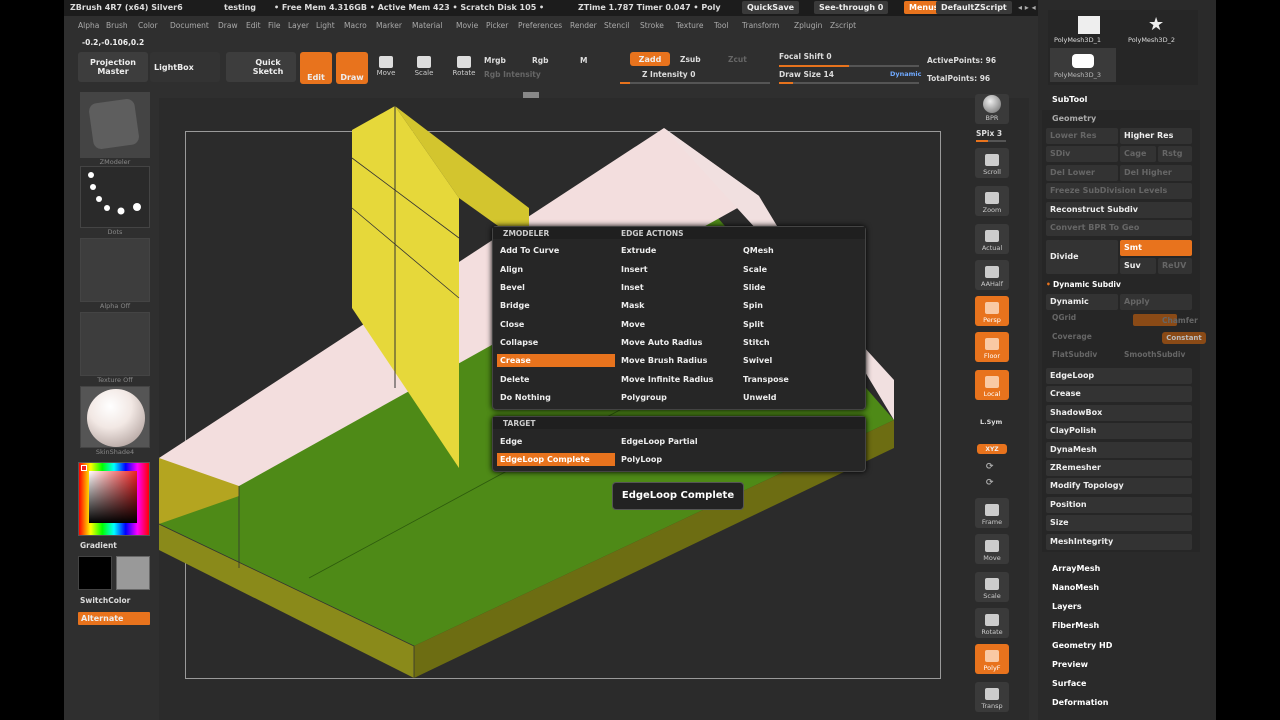 This screenshot has height=720, width=1280. What do you see at coordinates (115, 129) in the screenshot?
I see `brush-selector: ZModeler` at bounding box center [115, 129].